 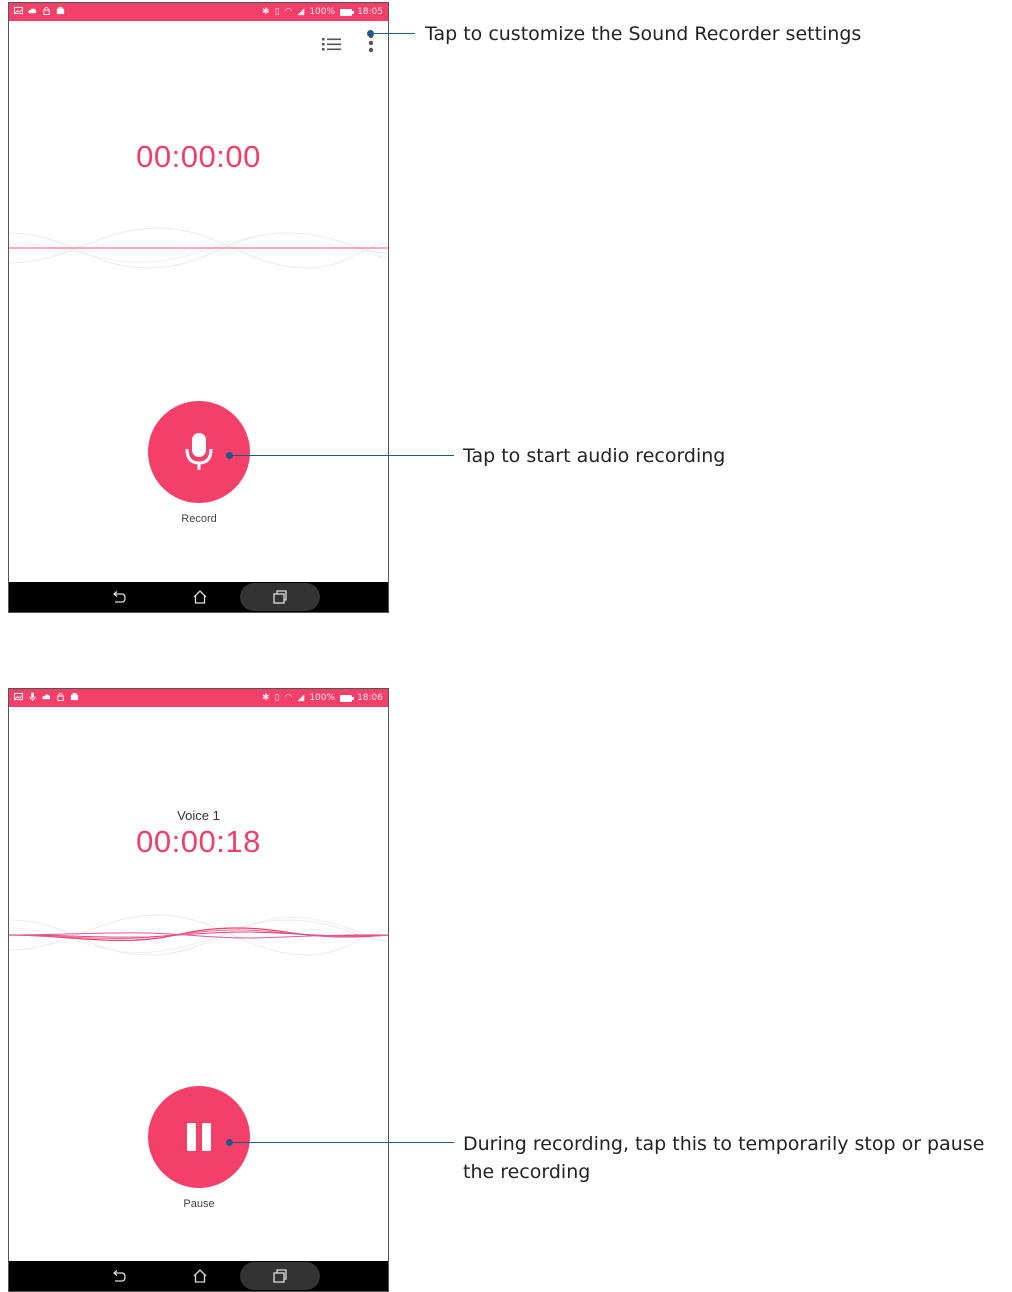 I want to click on recording-list-icon, so click(x=332, y=44).